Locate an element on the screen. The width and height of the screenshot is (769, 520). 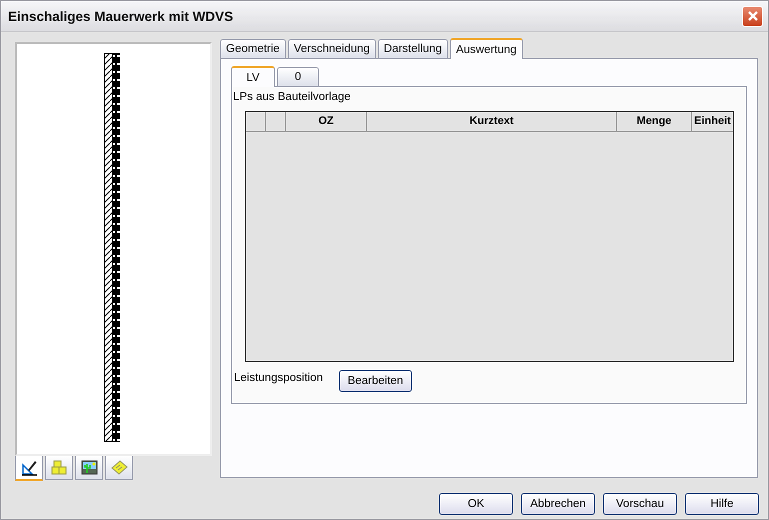
blocks-icon is located at coordinates (59, 467).